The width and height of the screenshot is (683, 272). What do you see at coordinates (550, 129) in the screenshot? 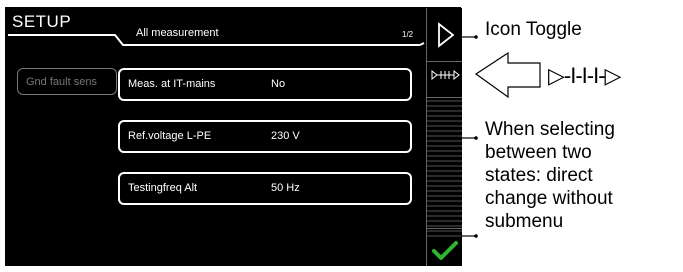
I see `annotation-line: When selecting` at bounding box center [550, 129].